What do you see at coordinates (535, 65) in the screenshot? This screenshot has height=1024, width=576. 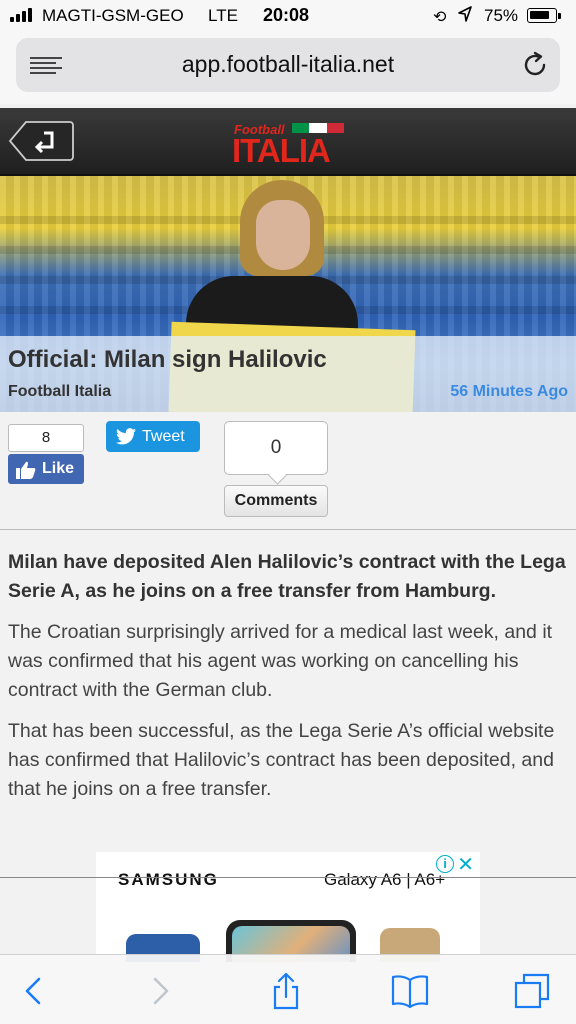 I see `reload-icon` at bounding box center [535, 65].